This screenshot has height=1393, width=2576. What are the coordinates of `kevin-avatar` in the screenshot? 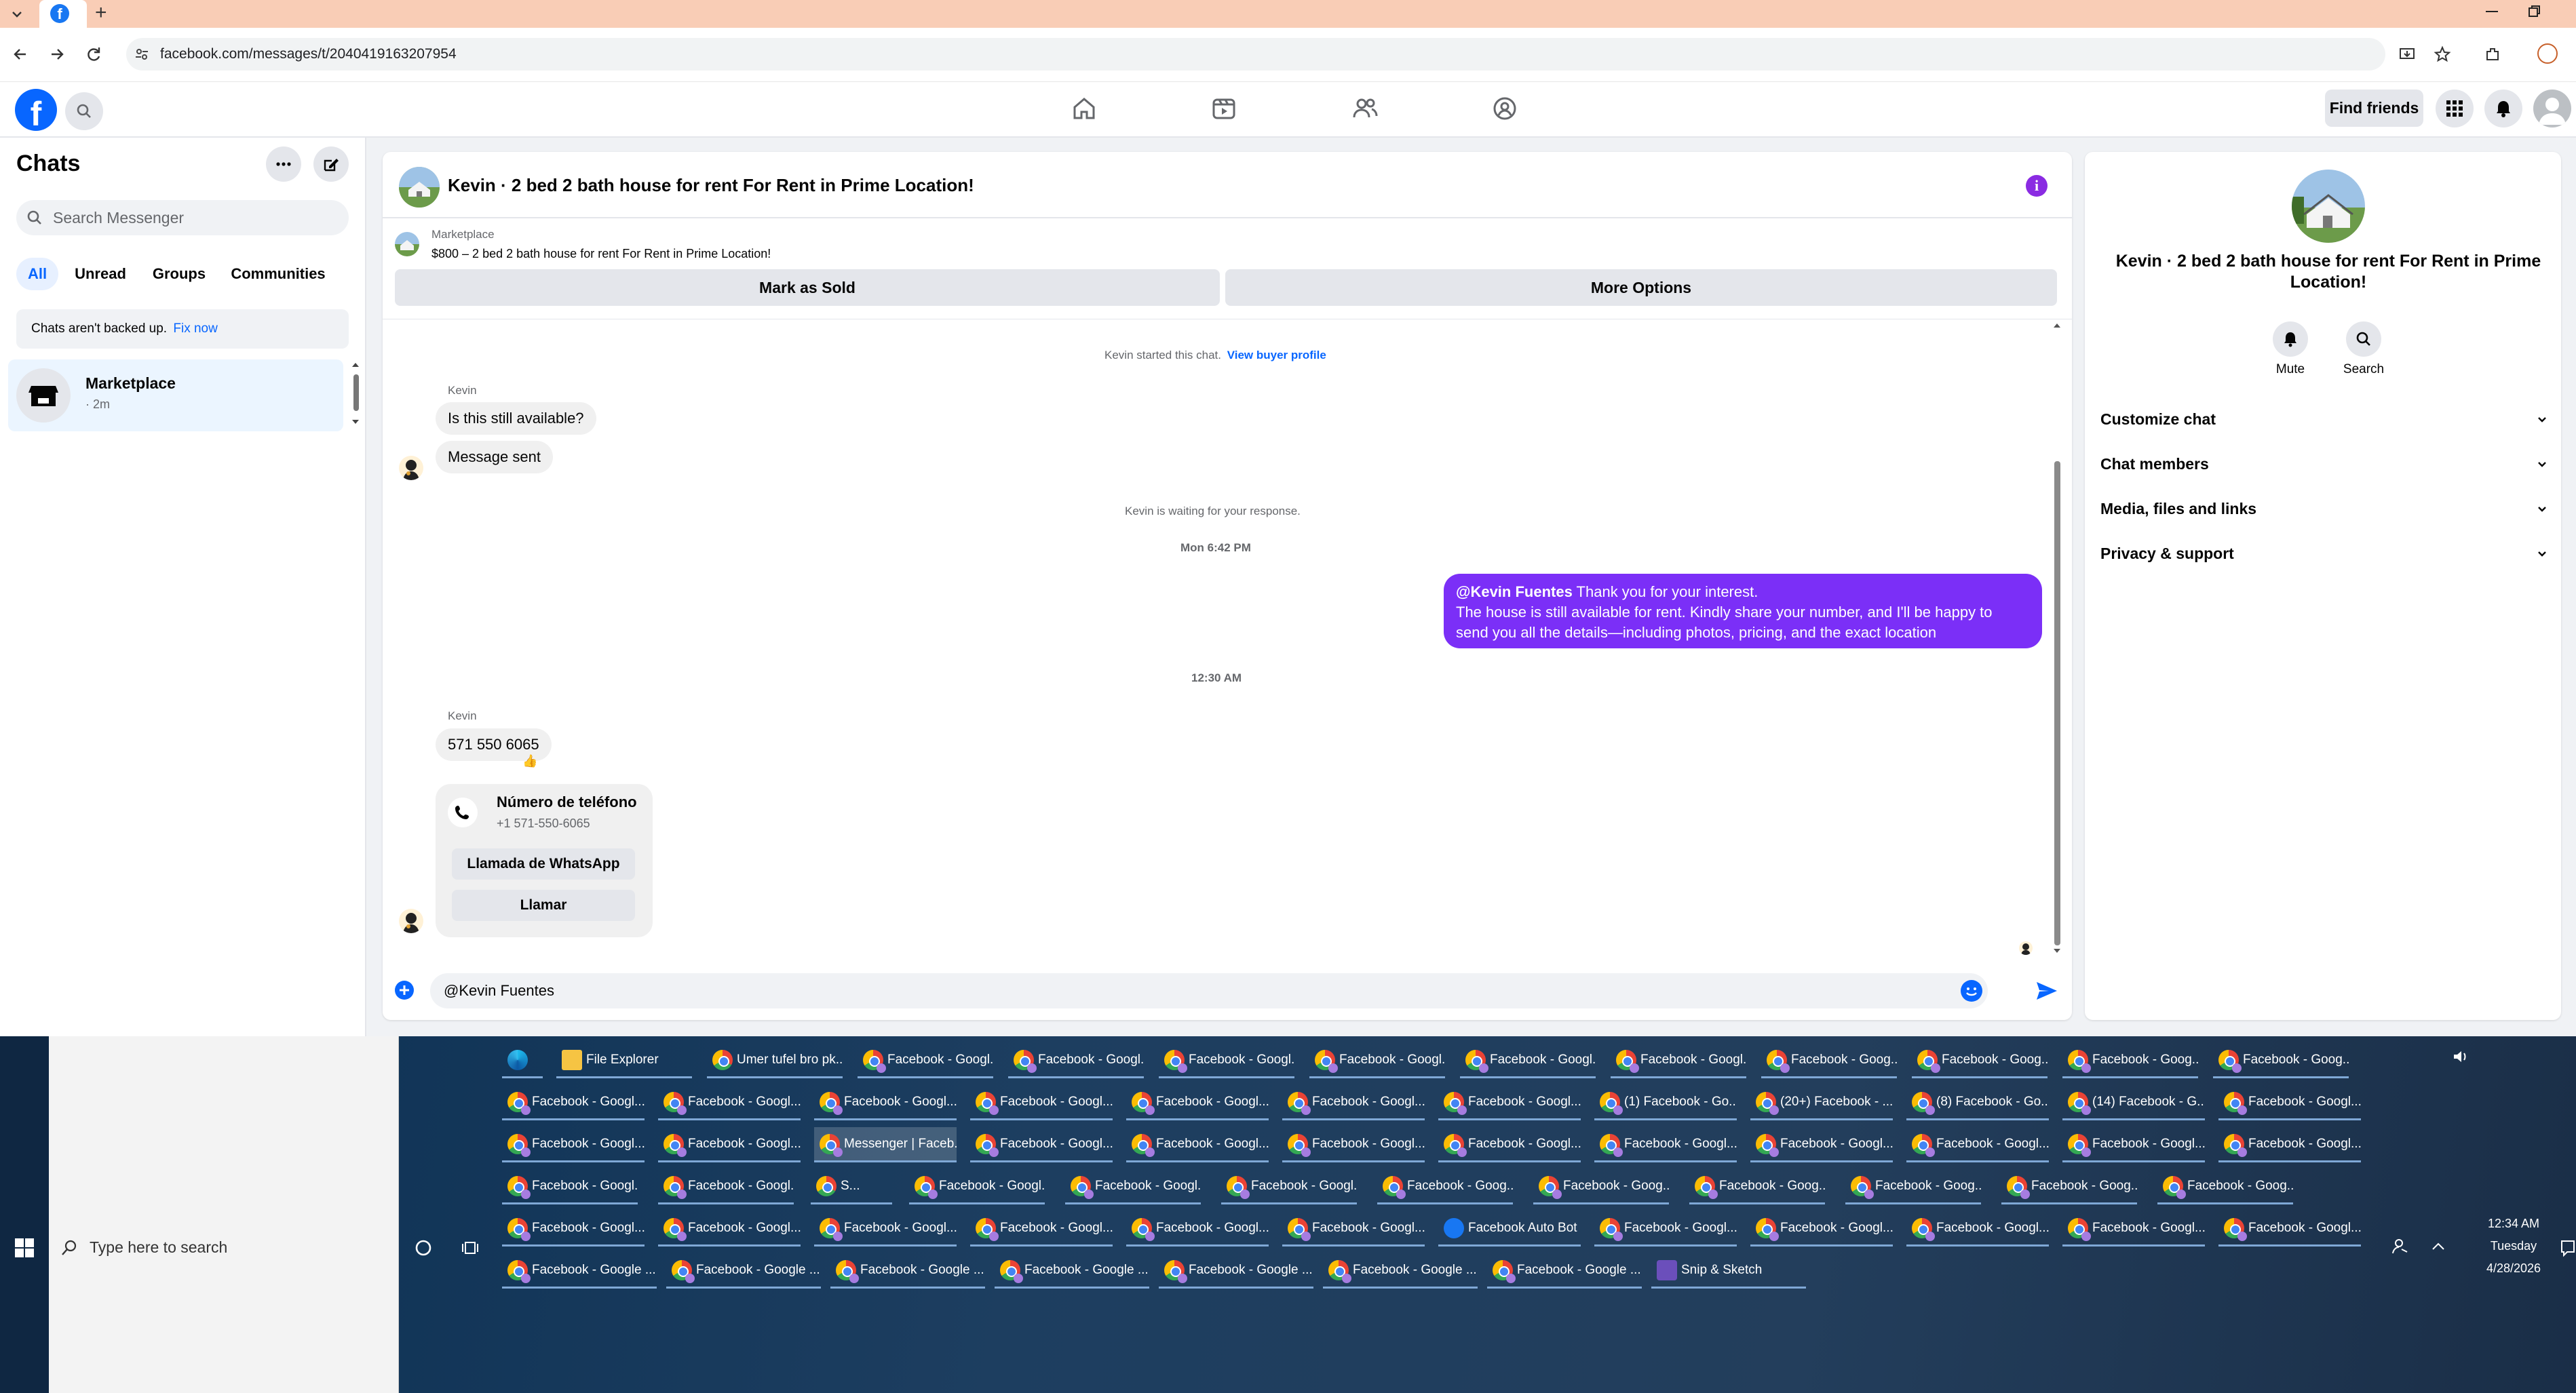 It's located at (411, 468).